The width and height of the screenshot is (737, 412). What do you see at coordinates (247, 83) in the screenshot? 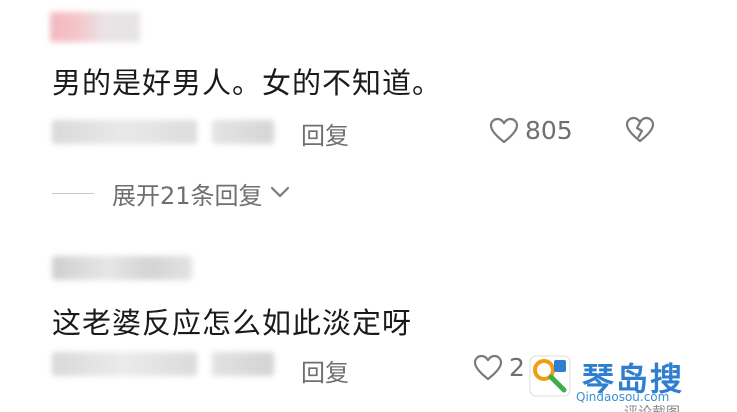
I see `comment-text: 男的是好男人。女的不知道。` at bounding box center [247, 83].